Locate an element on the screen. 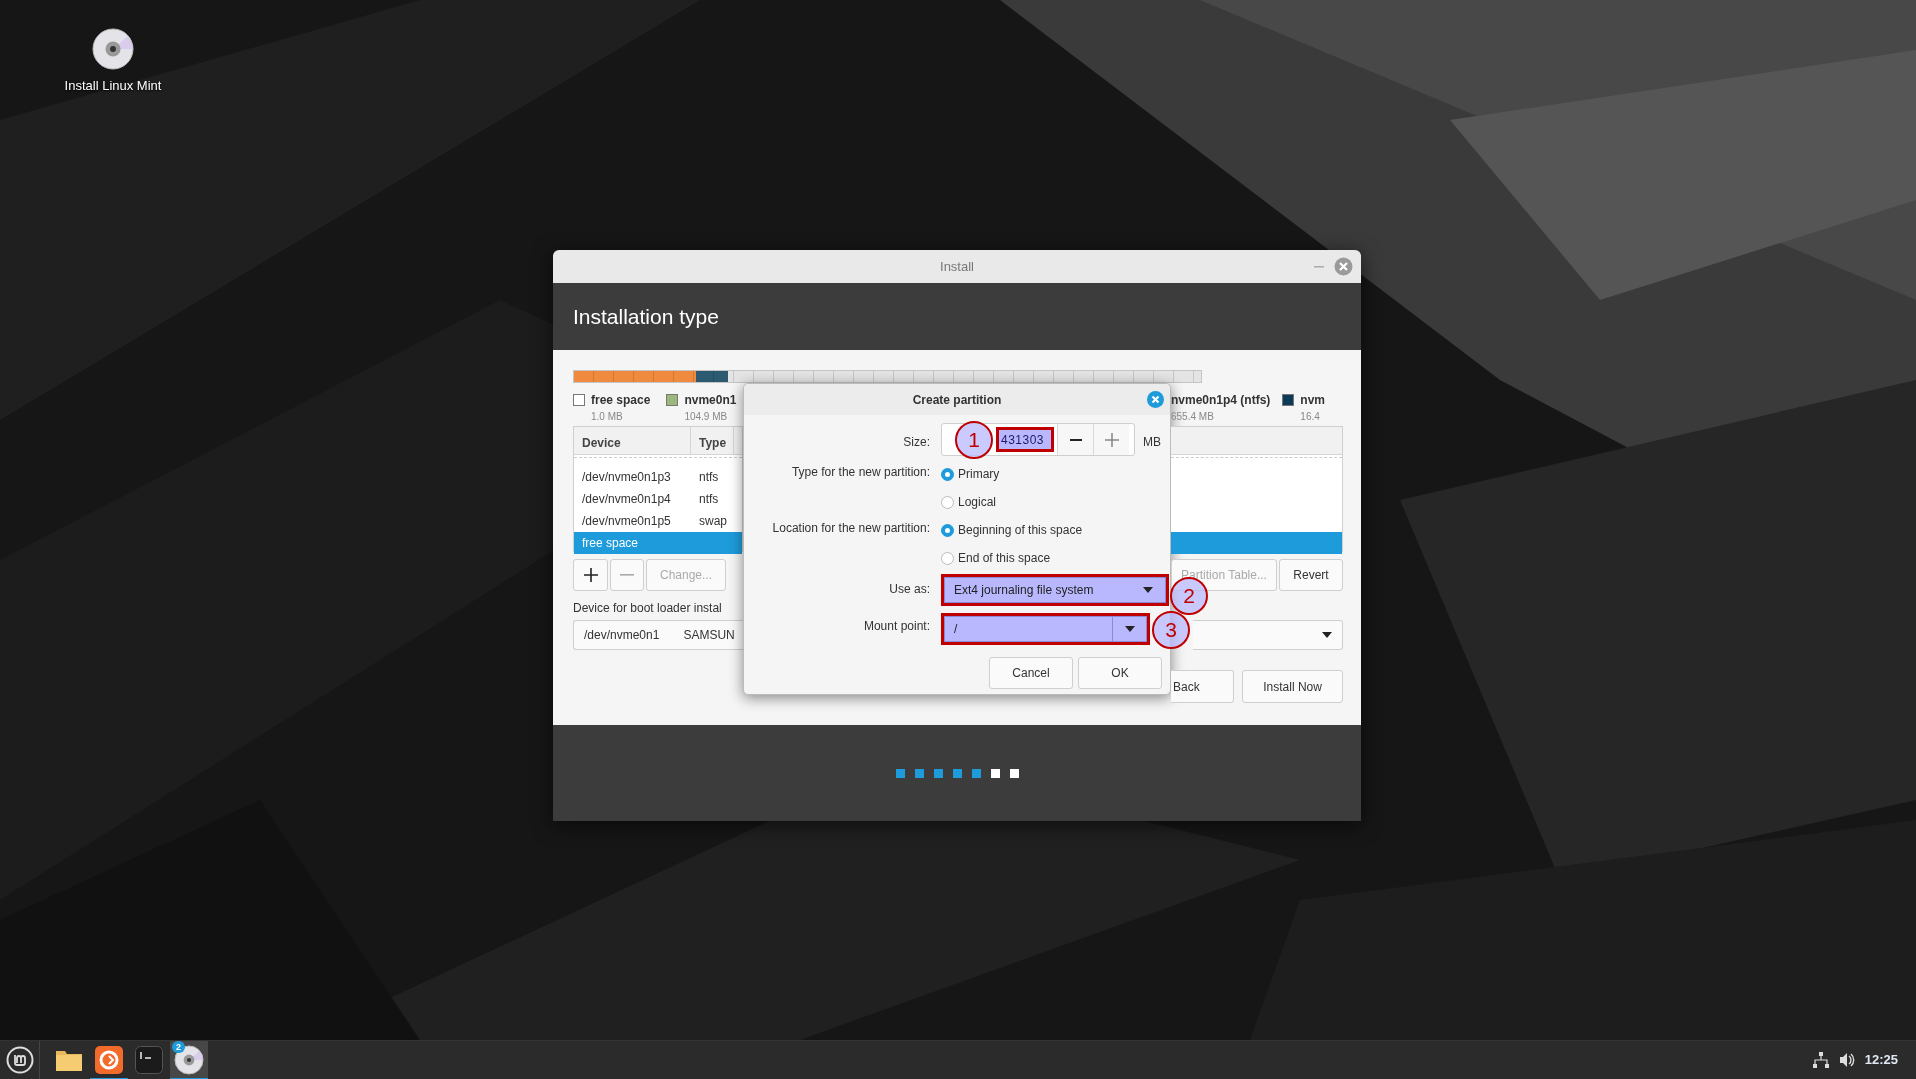 Image resolution: width=1916 pixels, height=1079 pixels. table-row: /dev/nvme0n1p5 swap is located at coordinates (658, 521).